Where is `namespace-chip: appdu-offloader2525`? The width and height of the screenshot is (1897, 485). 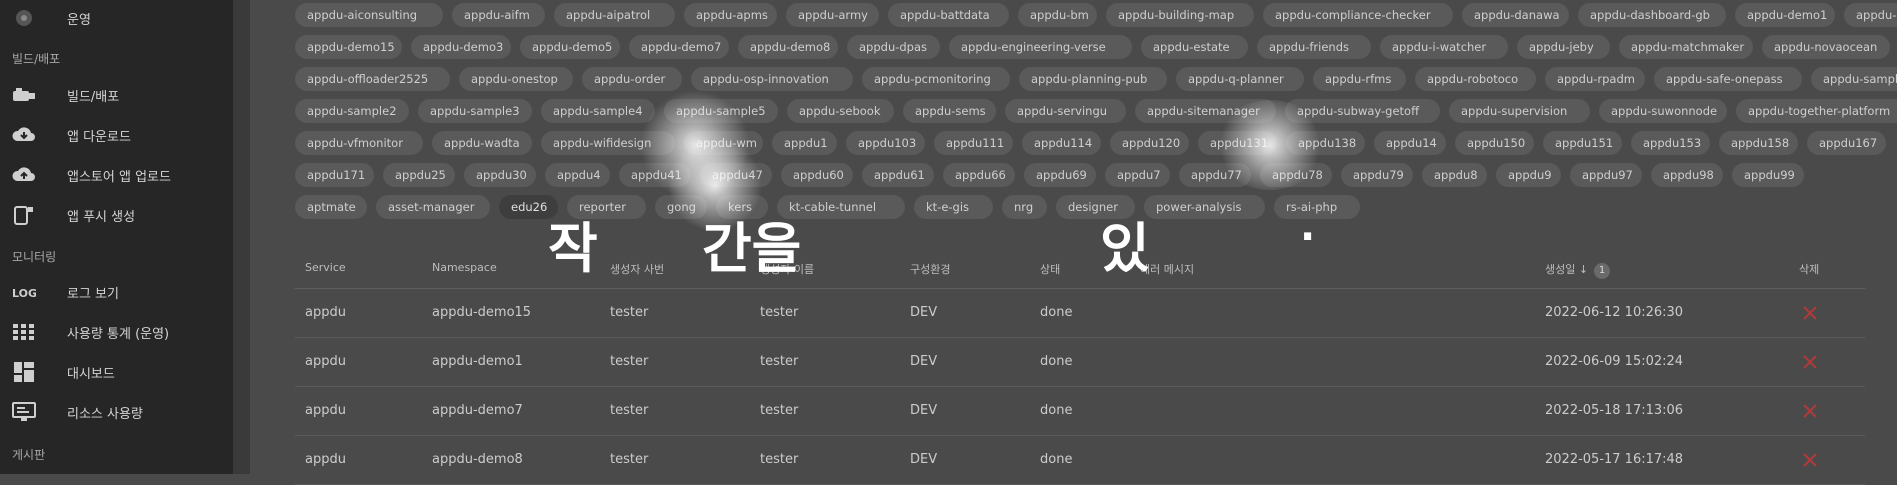 namespace-chip: appdu-offloader2525 is located at coordinates (372, 79).